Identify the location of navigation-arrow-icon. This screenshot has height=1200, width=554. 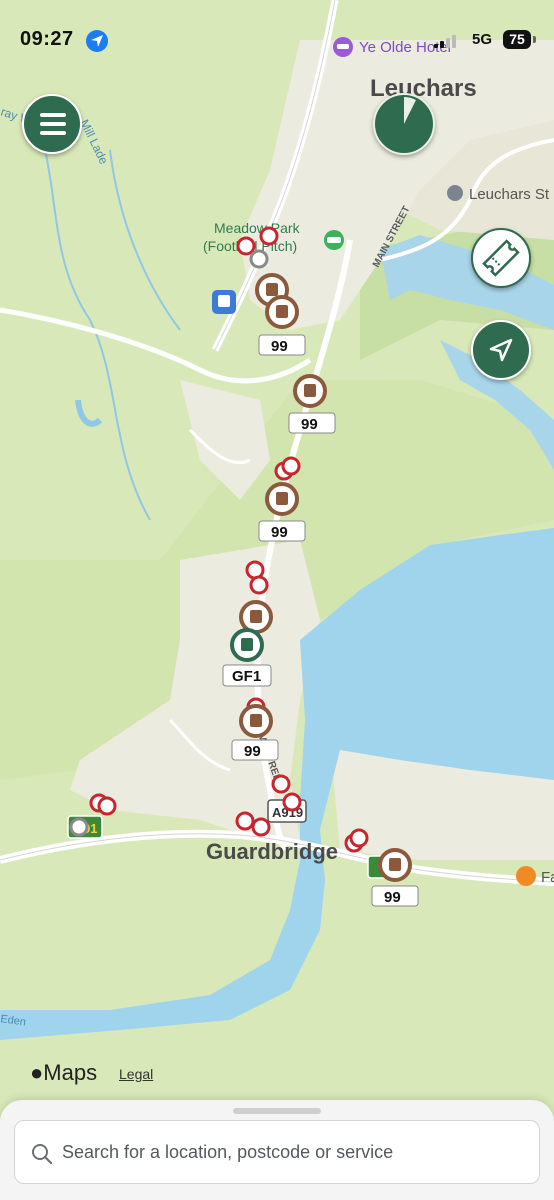
(501, 350).